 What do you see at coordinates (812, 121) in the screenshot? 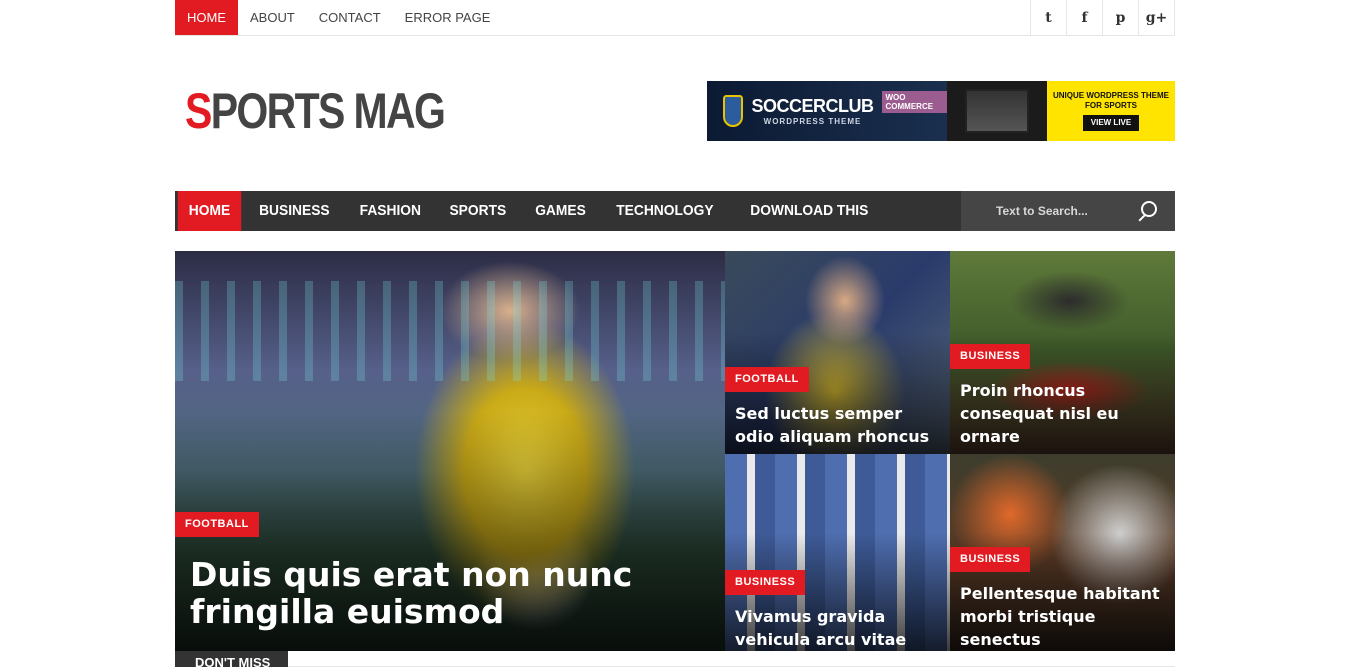
I see `banner-brand-sub: WORDPRESS THEME` at bounding box center [812, 121].